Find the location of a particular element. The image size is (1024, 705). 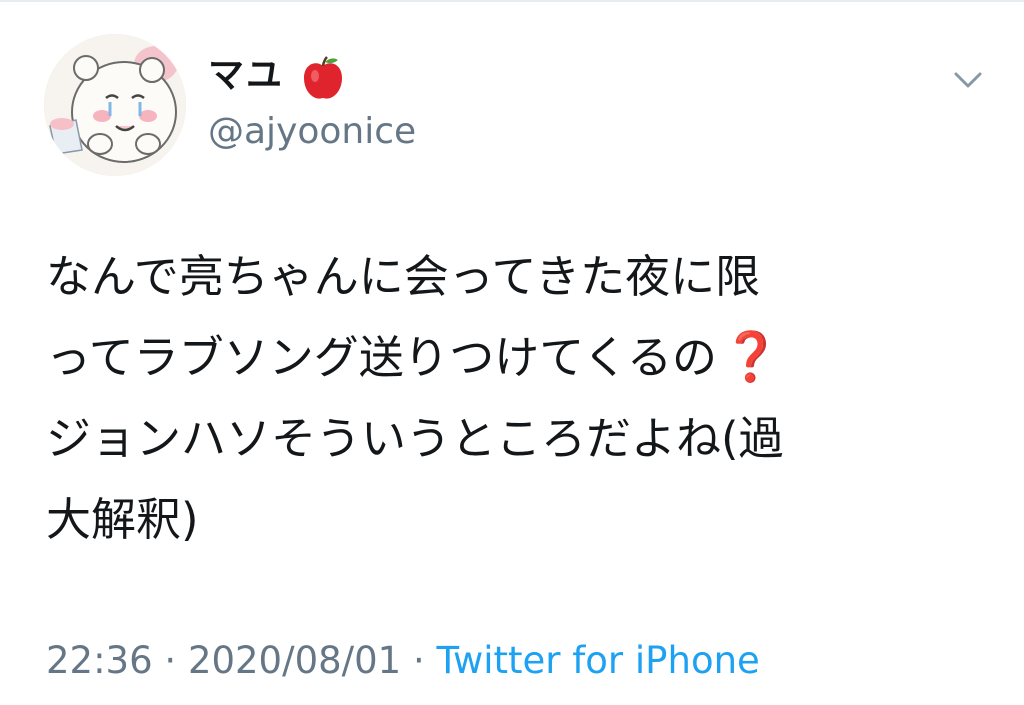

tweet-menu-button is located at coordinates (968, 80).